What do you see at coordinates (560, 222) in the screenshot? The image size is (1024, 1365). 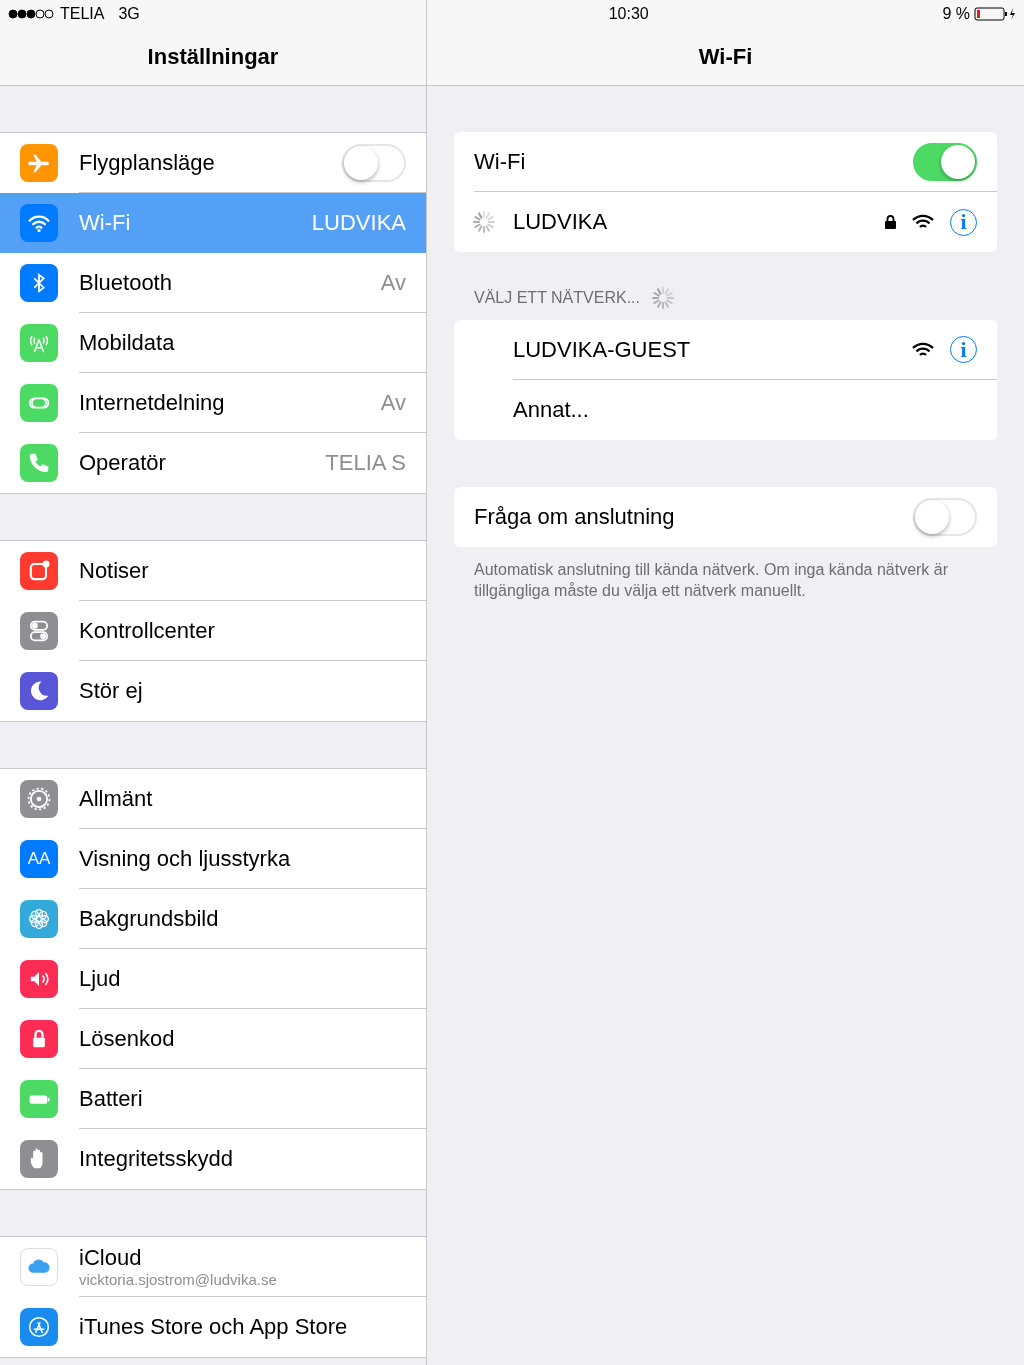 I see `network-name: LUDVIKA` at bounding box center [560, 222].